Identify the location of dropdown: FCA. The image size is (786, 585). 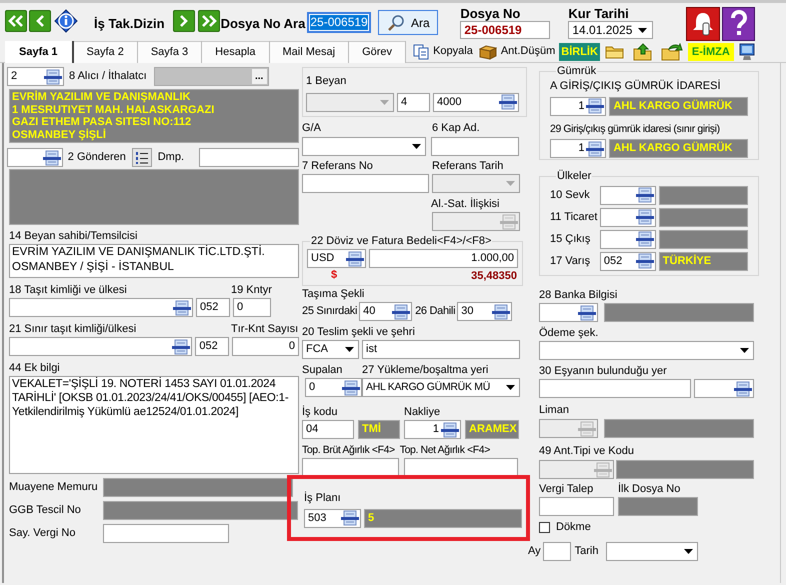
(330, 349).